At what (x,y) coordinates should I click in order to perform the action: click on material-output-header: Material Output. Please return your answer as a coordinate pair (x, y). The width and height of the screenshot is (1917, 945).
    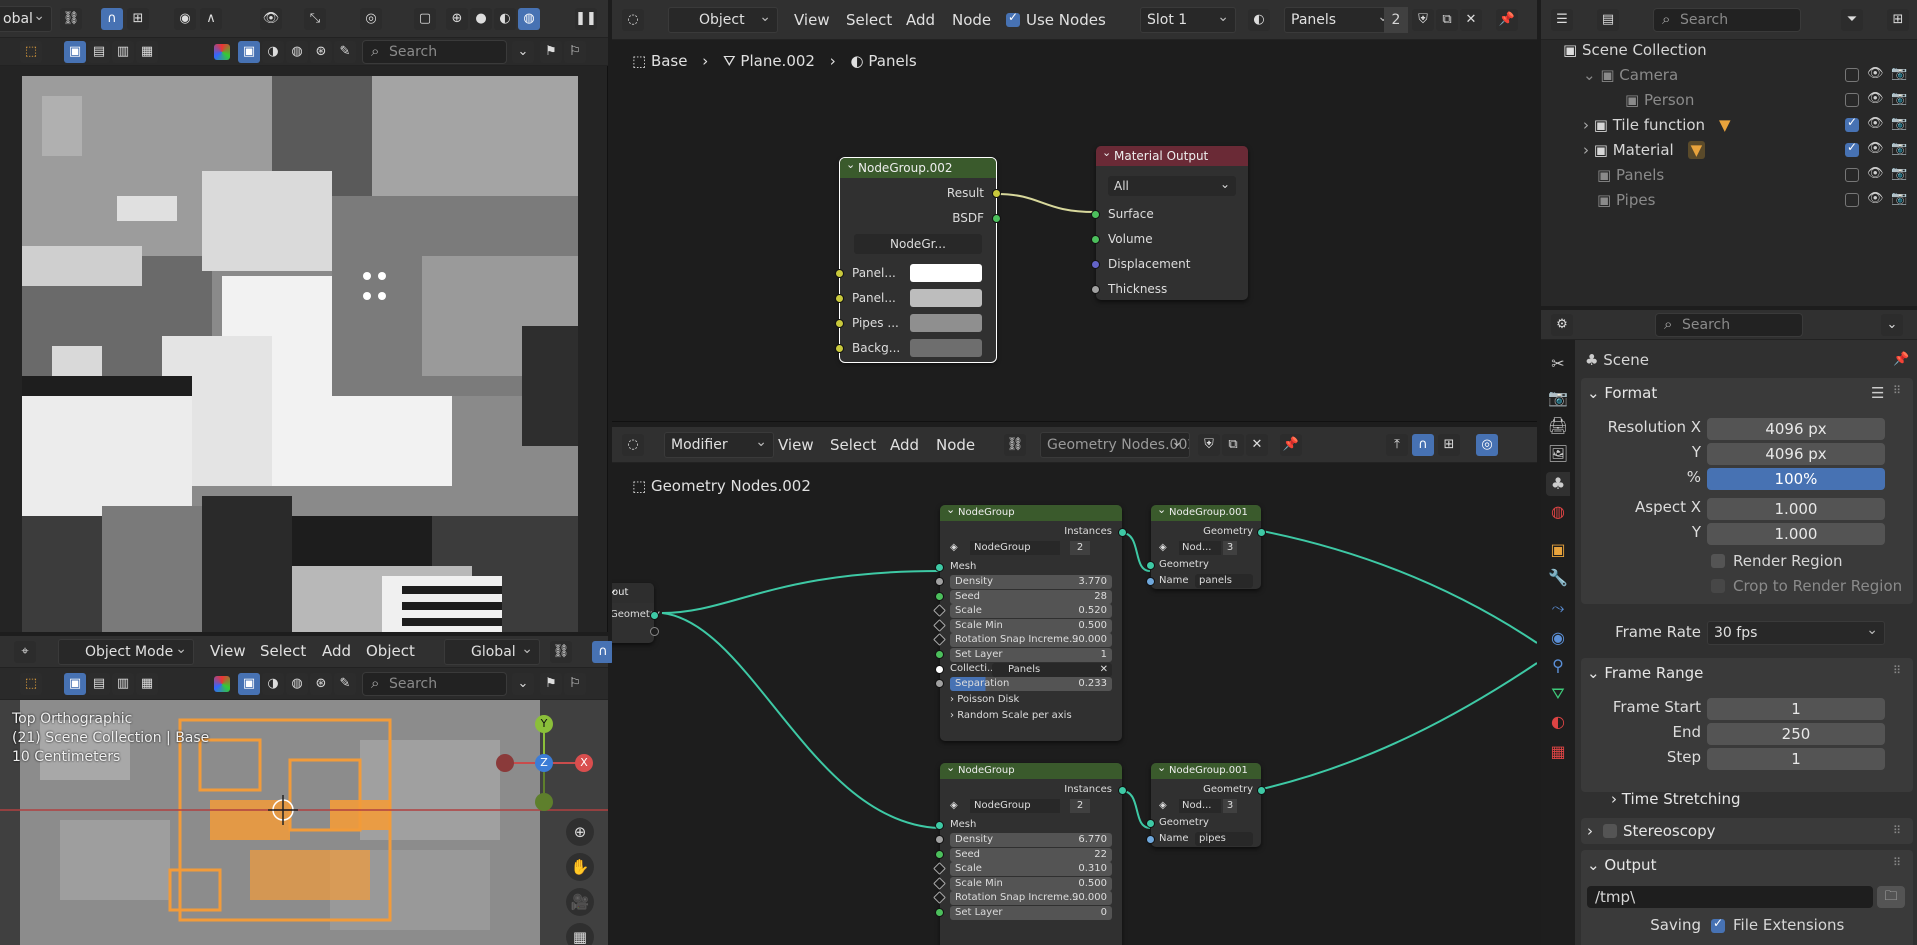
    Looking at the image, I should click on (1172, 154).